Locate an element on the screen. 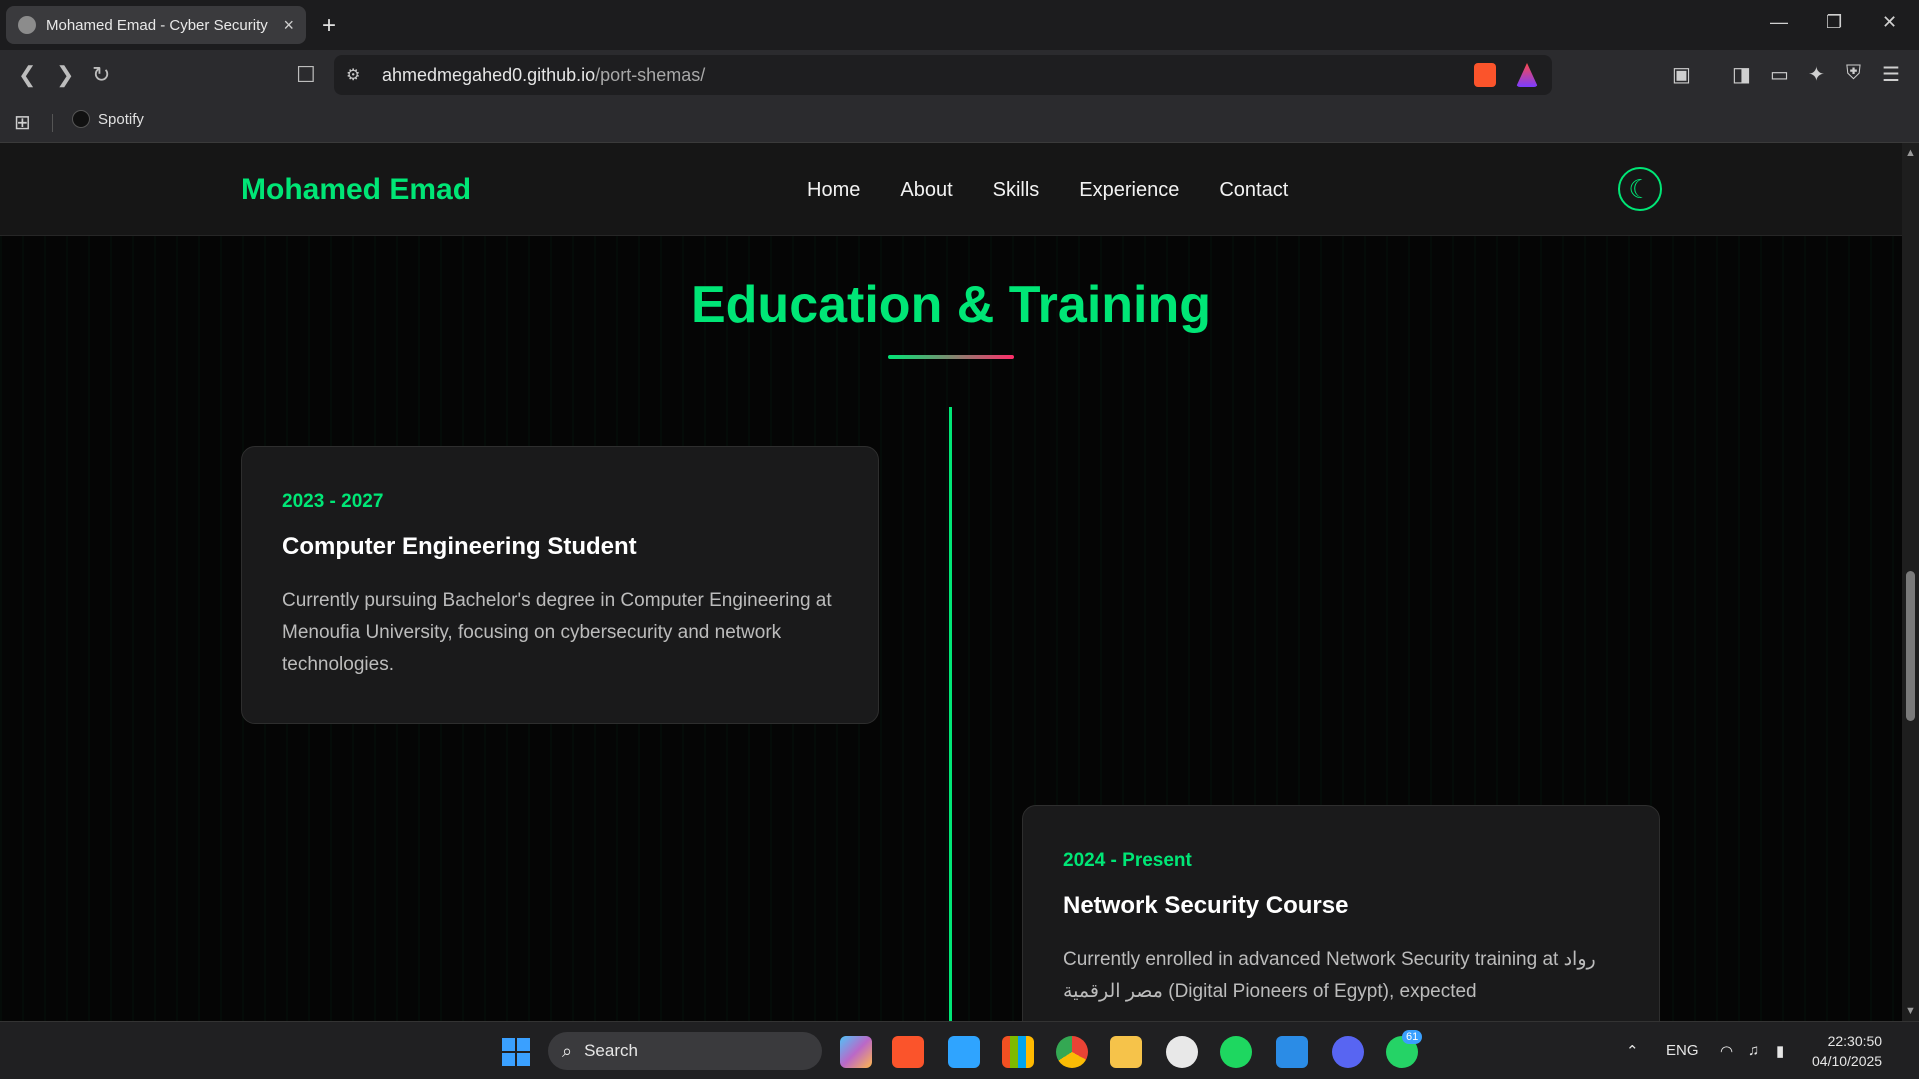 Image resolution: width=1919 pixels, height=1079 pixels. chatgpt-icon is located at coordinates (1182, 1052).